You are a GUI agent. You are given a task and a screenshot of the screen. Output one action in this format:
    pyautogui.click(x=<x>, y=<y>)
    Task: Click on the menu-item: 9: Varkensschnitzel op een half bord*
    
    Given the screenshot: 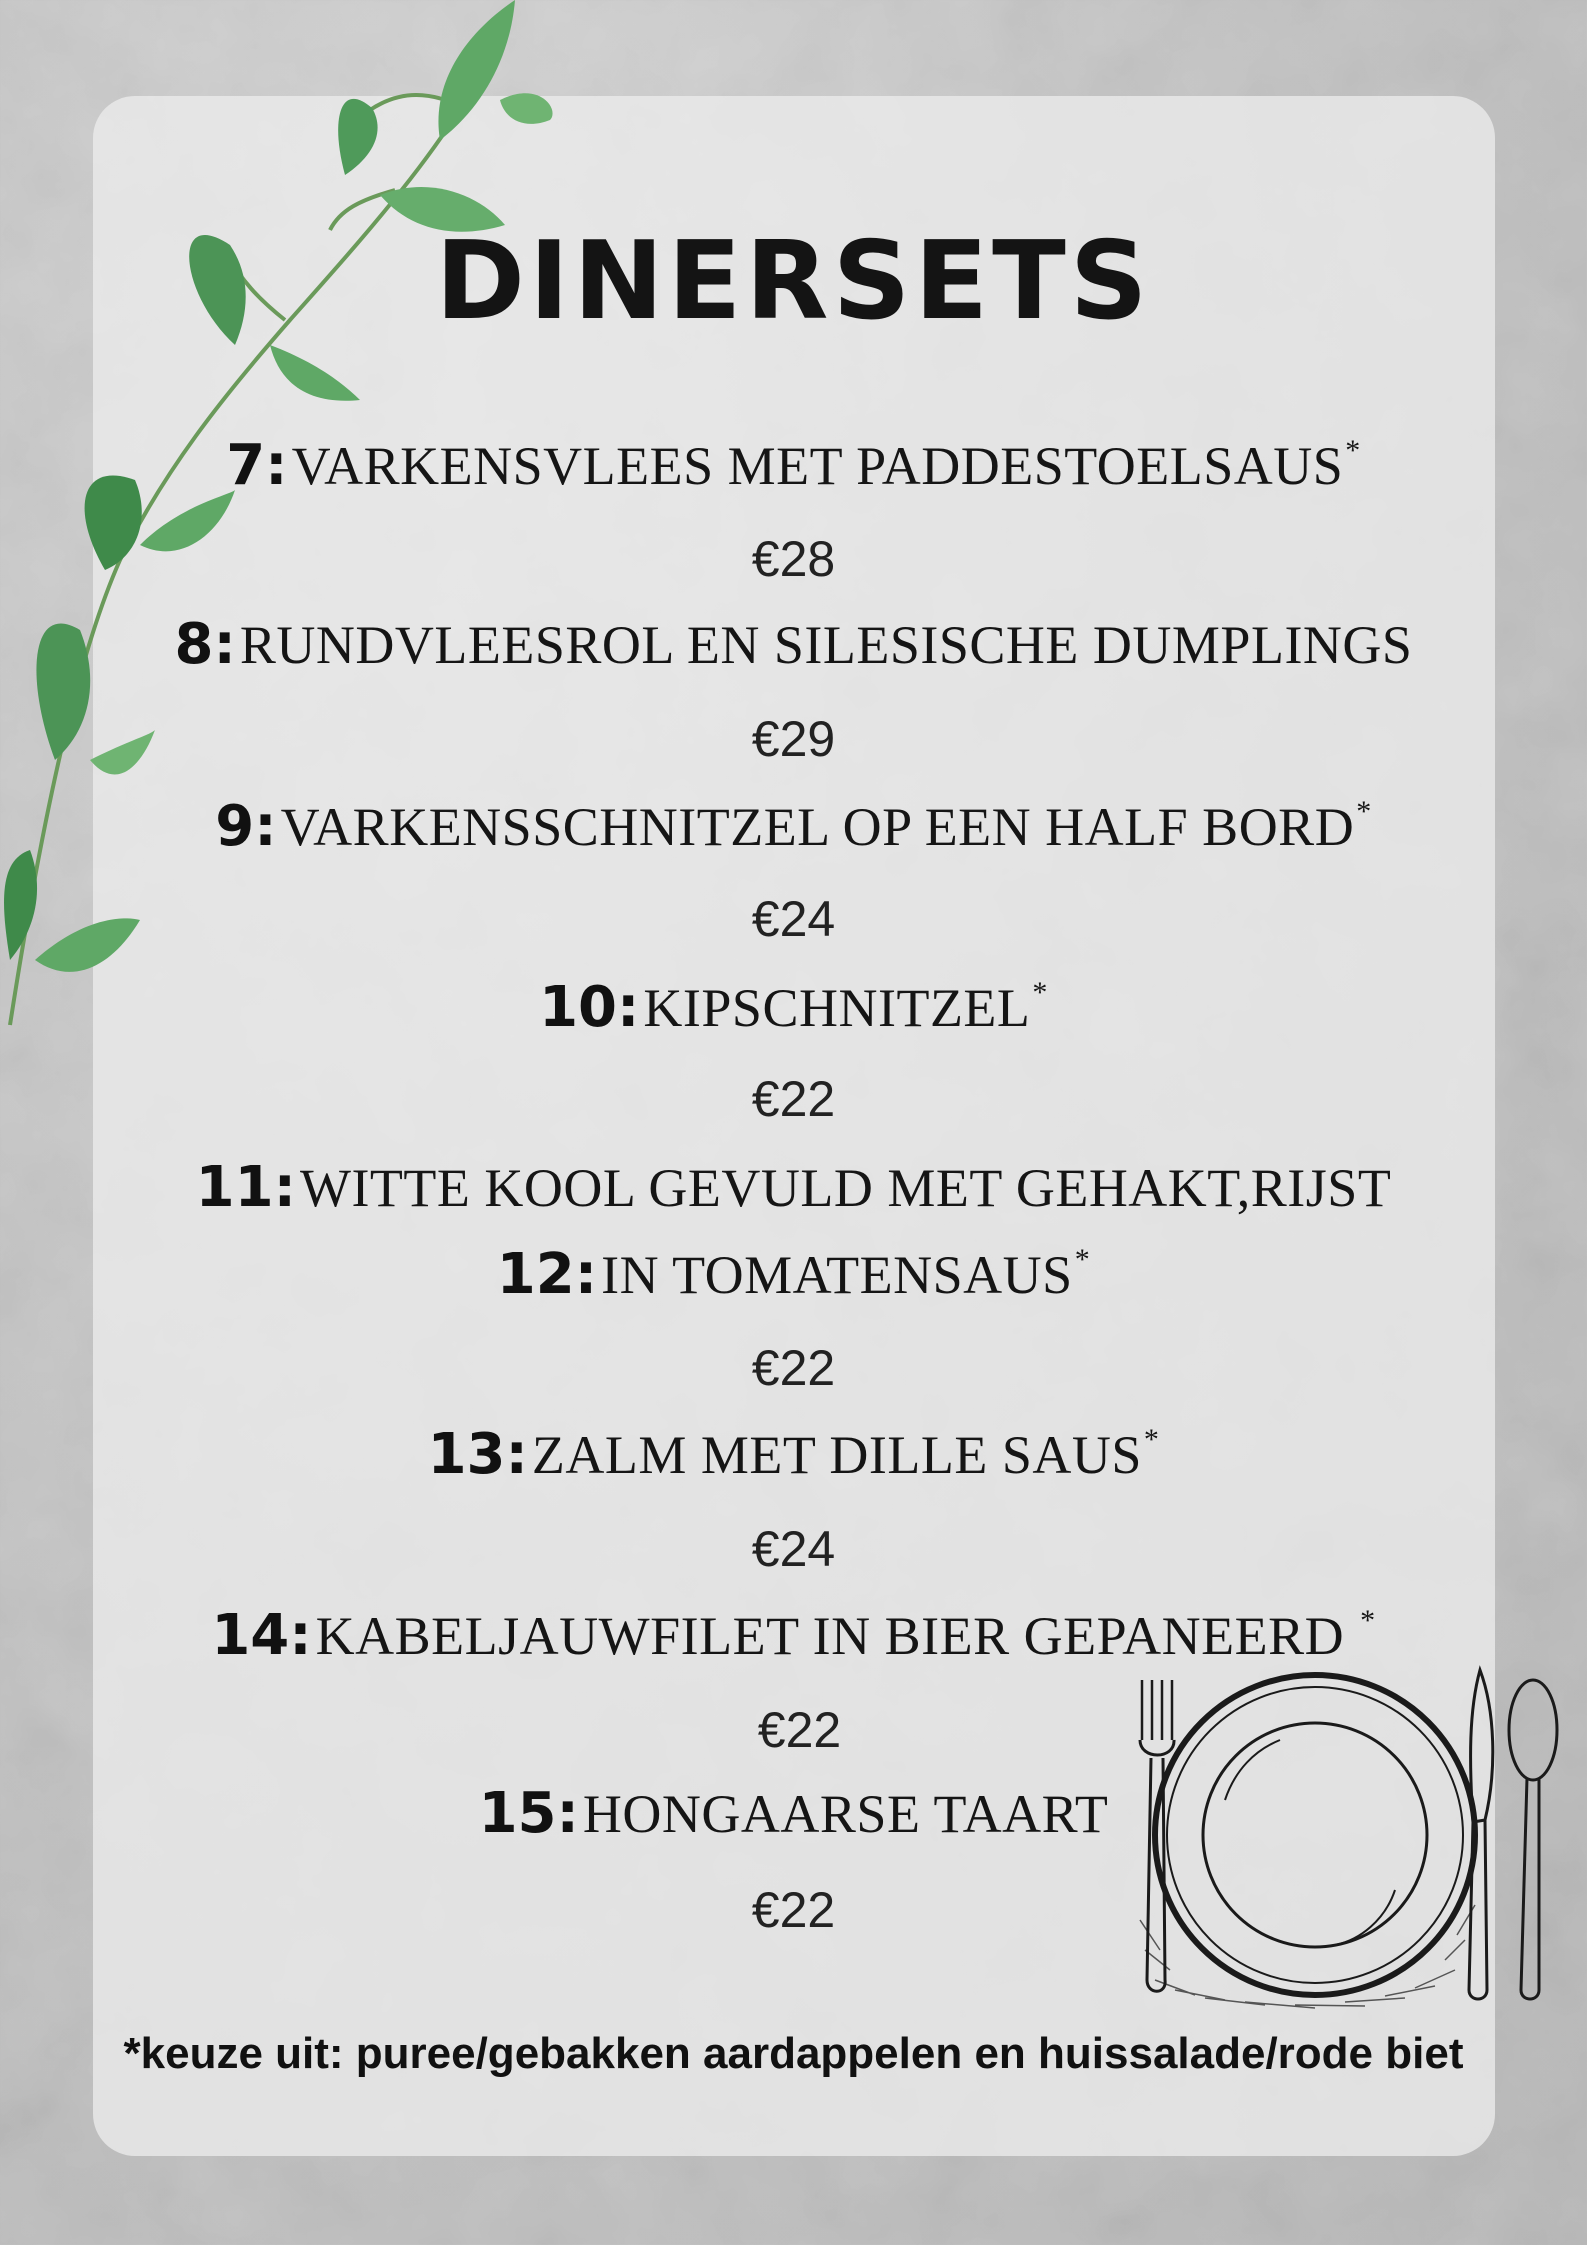 What is the action you would take?
    pyautogui.click(x=793, y=826)
    